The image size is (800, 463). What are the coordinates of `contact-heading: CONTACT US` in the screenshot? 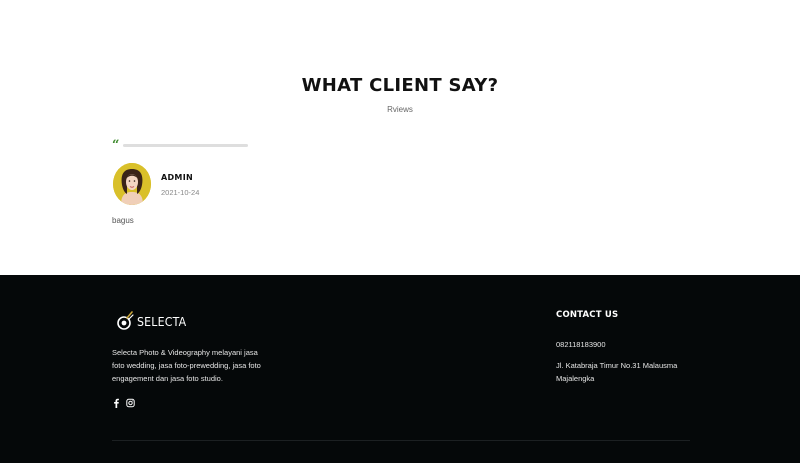 It's located at (587, 315).